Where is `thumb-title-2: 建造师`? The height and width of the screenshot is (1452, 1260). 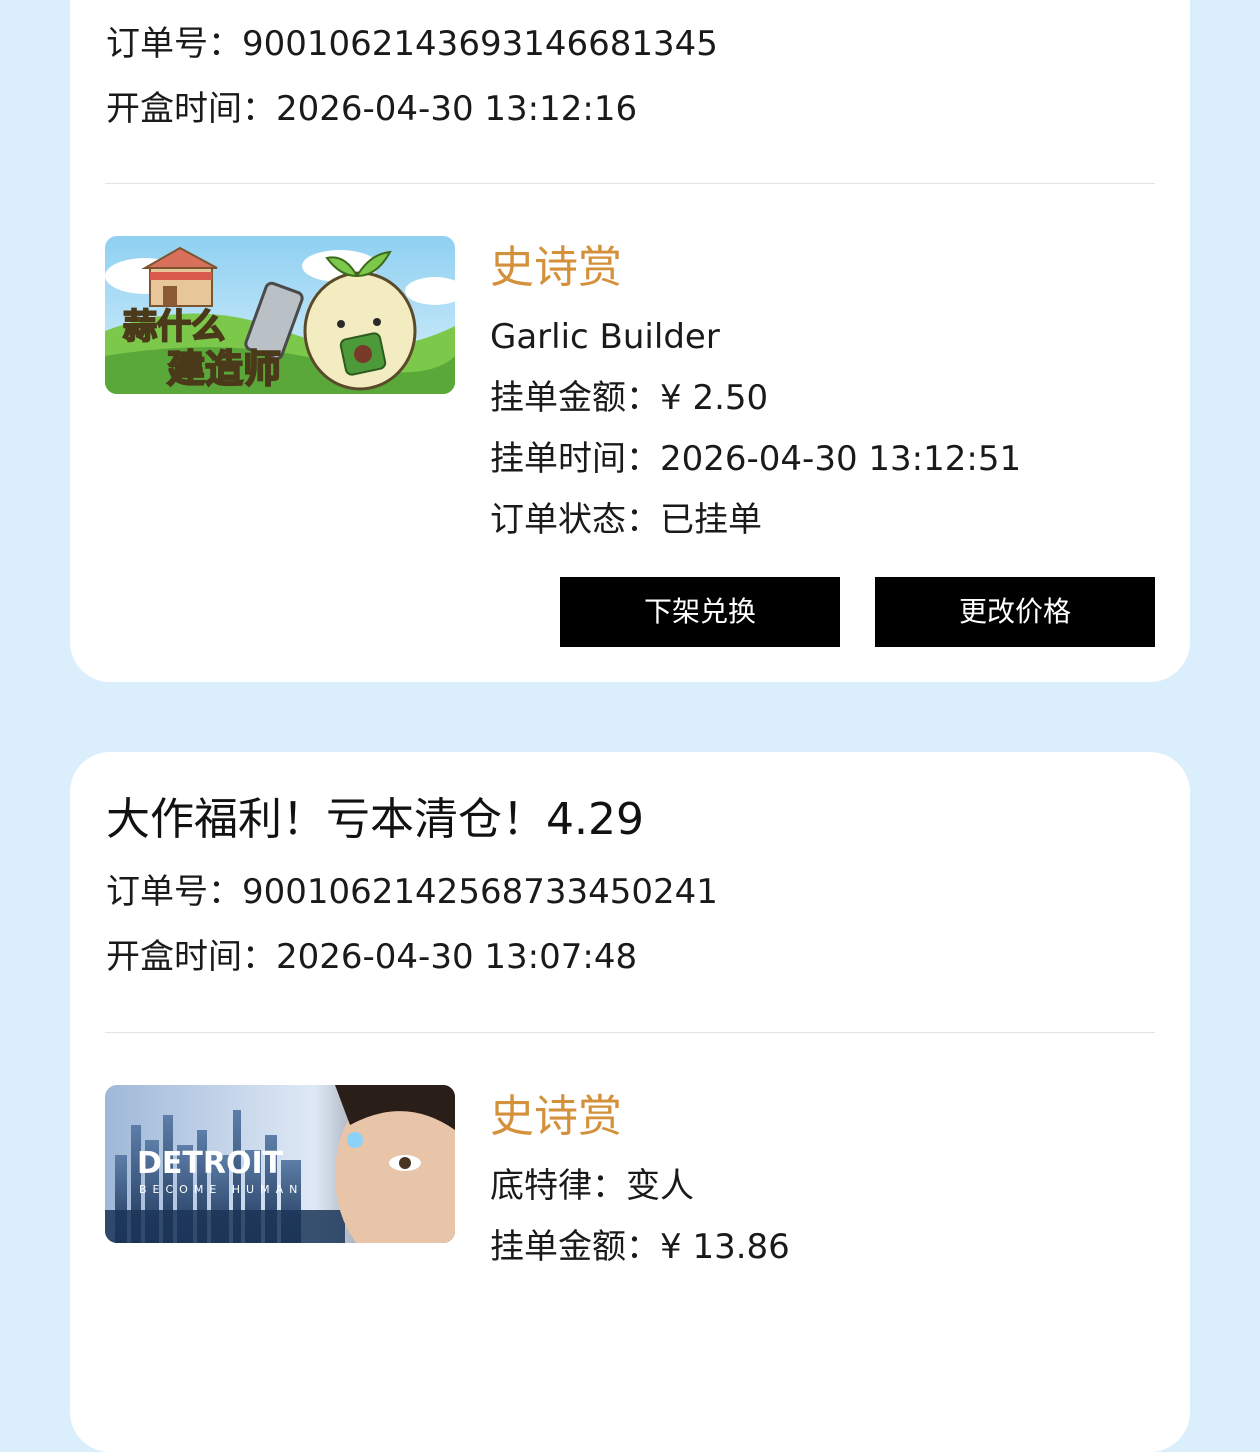 thumb-title-2: 建造师 is located at coordinates (224, 369).